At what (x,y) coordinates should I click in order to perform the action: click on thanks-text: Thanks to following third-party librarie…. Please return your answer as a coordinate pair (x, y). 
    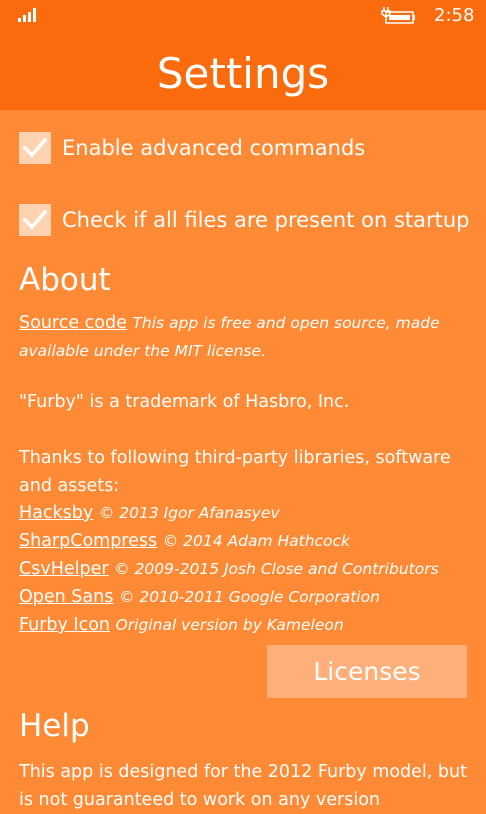
    Looking at the image, I should click on (235, 472).